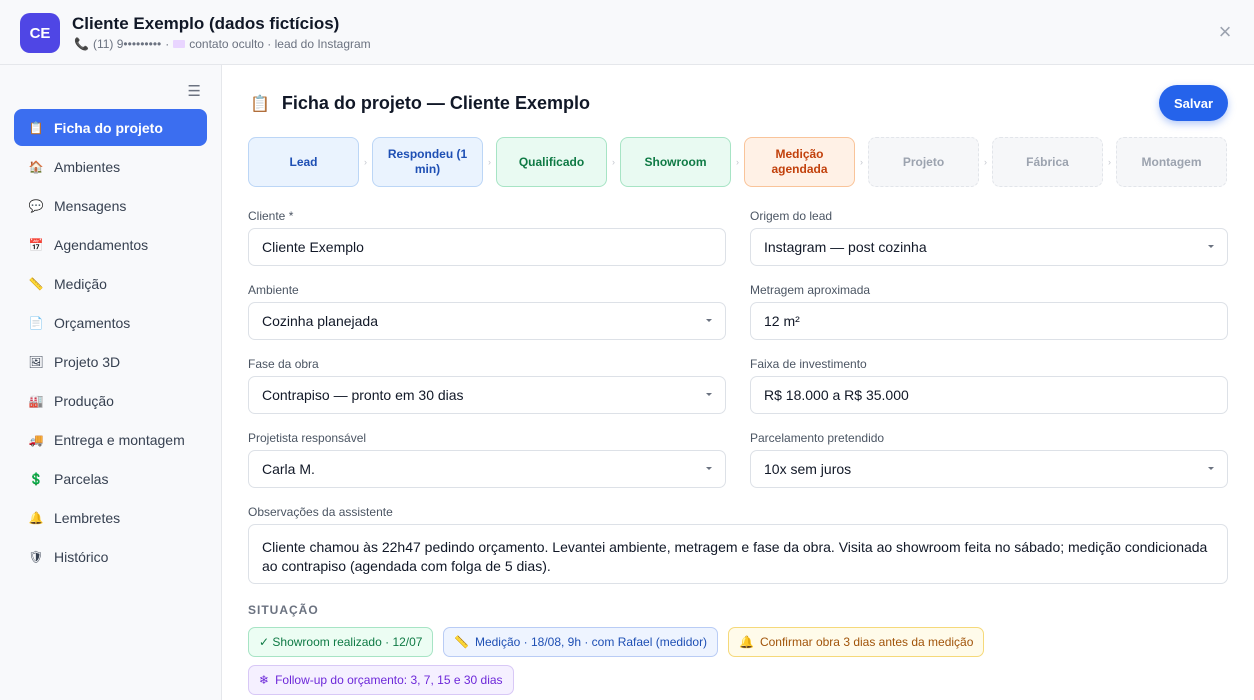  I want to click on origem-label: Origem do lead, so click(791, 216).